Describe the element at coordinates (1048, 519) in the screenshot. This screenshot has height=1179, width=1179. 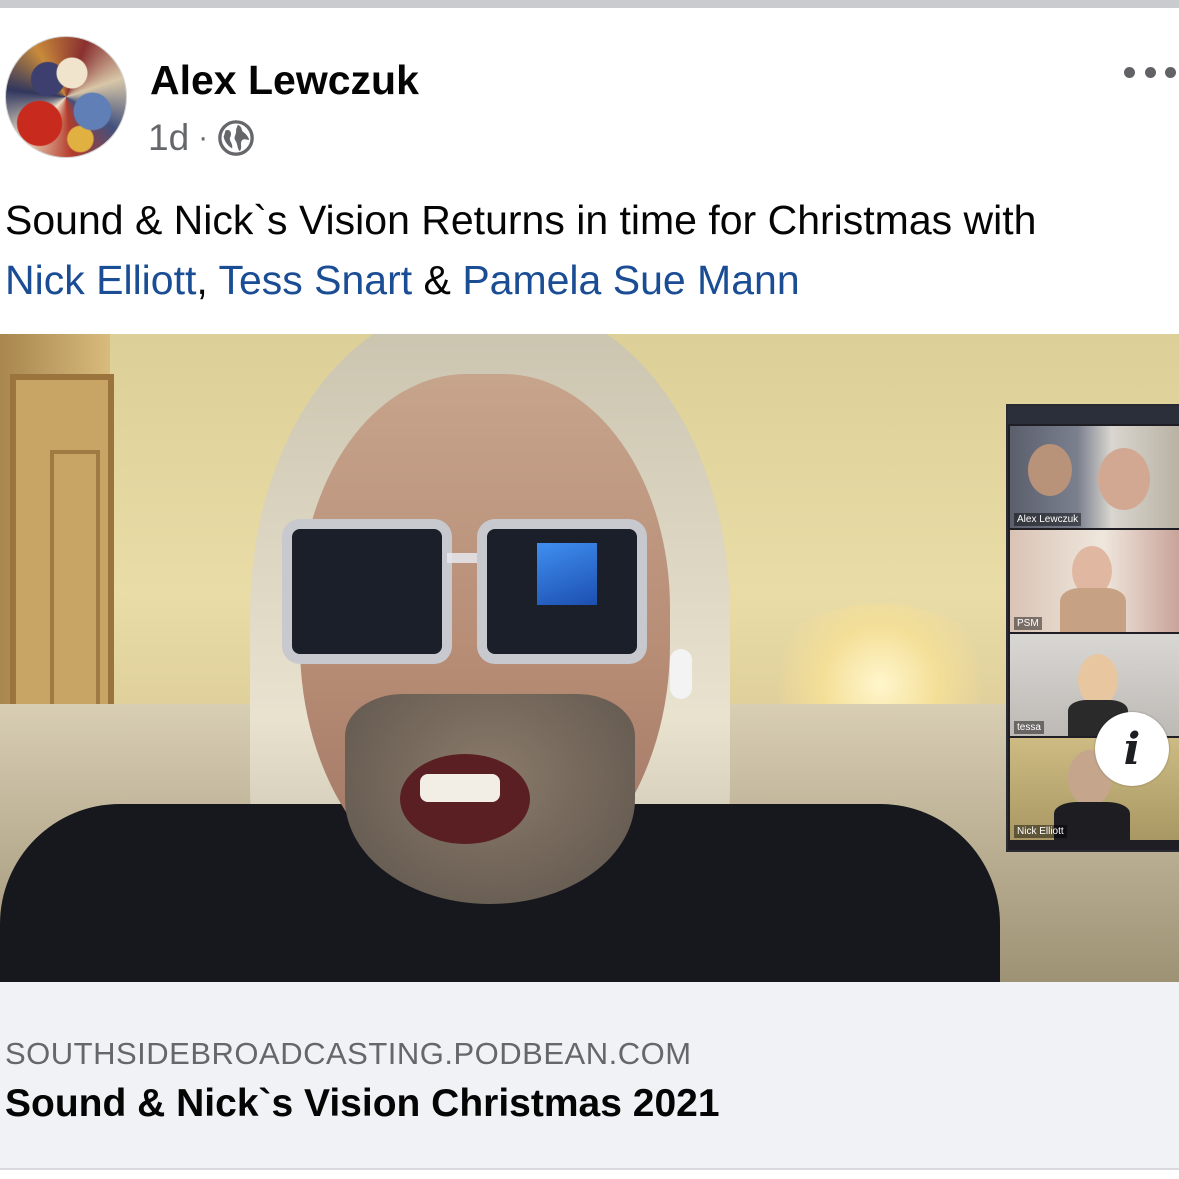
I see `participant-name: Alex Lewczuk` at that location.